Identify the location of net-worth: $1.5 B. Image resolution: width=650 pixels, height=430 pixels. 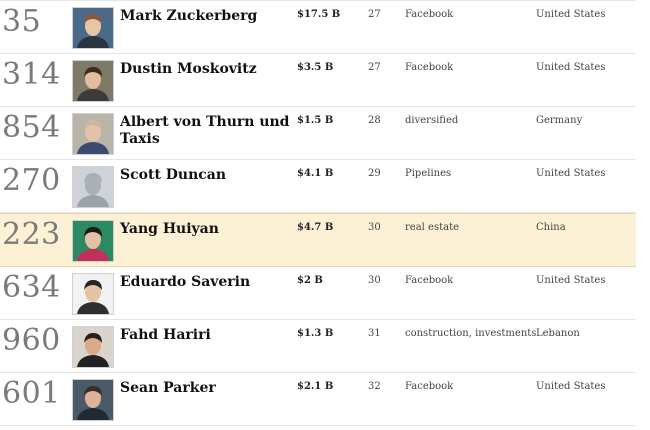
(315, 120).